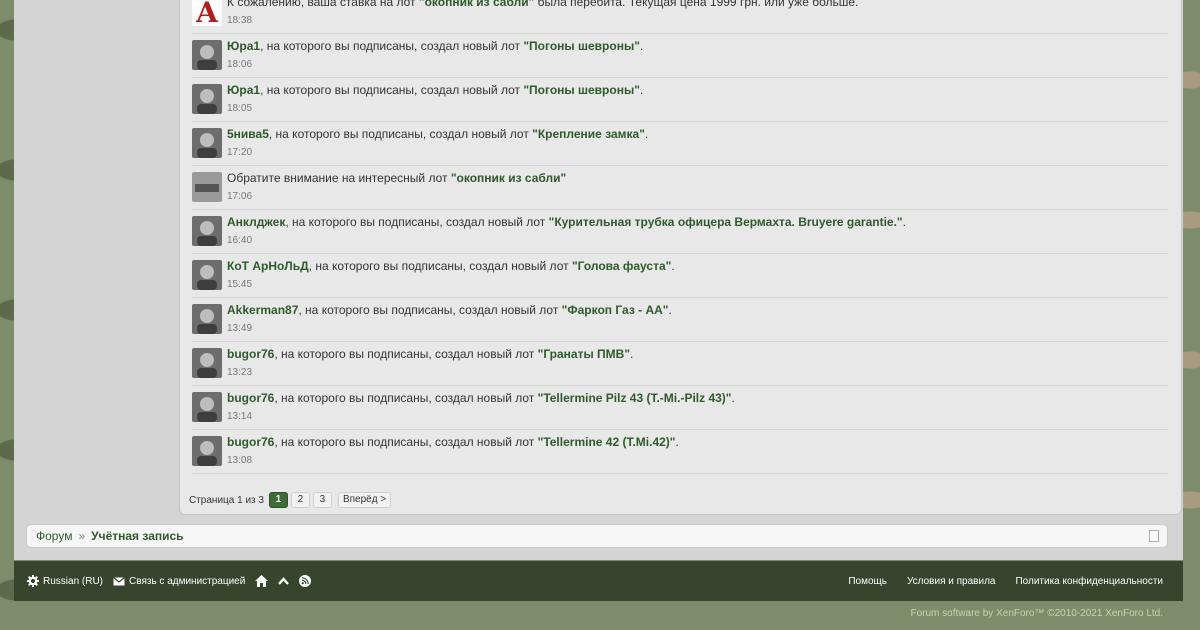  I want to click on home-icon, so click(262, 581).